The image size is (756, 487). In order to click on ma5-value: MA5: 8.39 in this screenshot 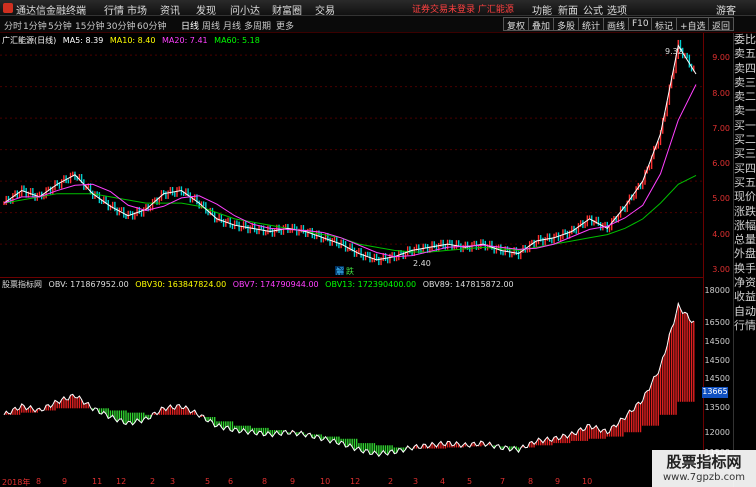, I will do `click(83, 40)`.